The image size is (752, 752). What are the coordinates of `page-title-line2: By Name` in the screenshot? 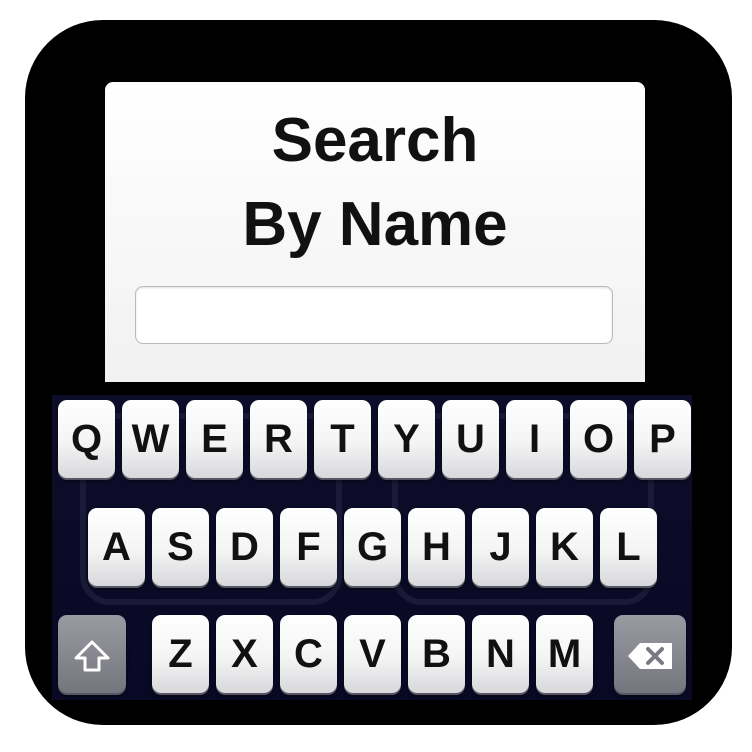 It's located at (375, 224).